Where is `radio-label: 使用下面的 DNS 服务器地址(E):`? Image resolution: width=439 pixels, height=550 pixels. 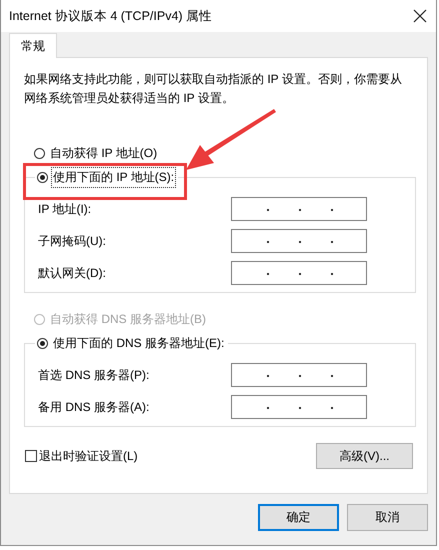
radio-label: 使用下面的 DNS 服务器地址(E): is located at coordinates (138, 343).